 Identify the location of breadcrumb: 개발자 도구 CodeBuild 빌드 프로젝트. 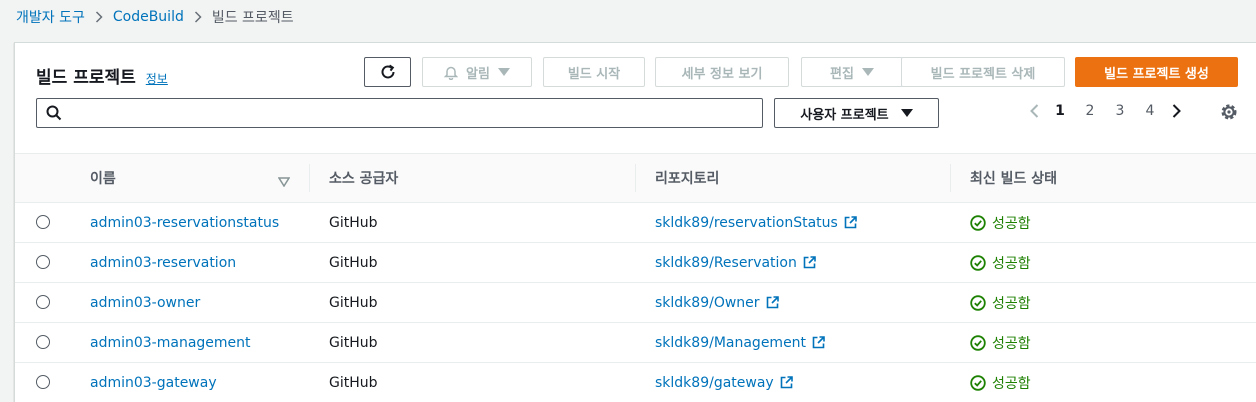
(155, 17).